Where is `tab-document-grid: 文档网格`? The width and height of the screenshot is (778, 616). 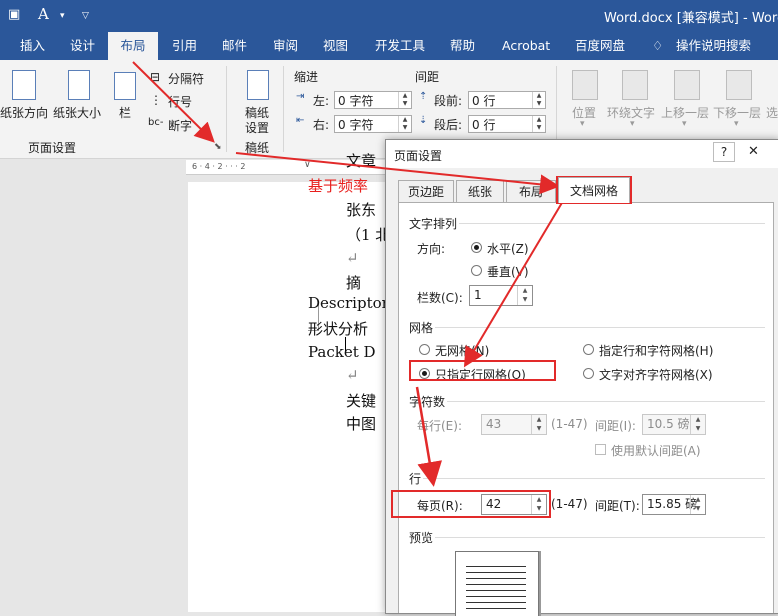
tab-document-grid: 文档网格 is located at coordinates (594, 190).